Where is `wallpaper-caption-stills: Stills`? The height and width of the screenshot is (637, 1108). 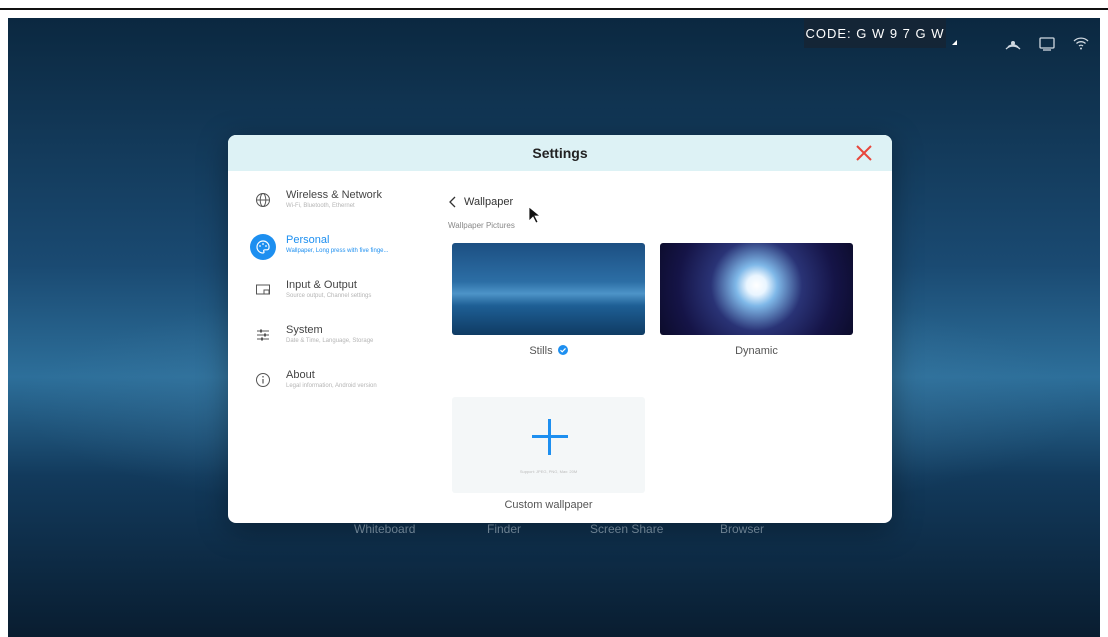 wallpaper-caption-stills: Stills is located at coordinates (548, 351).